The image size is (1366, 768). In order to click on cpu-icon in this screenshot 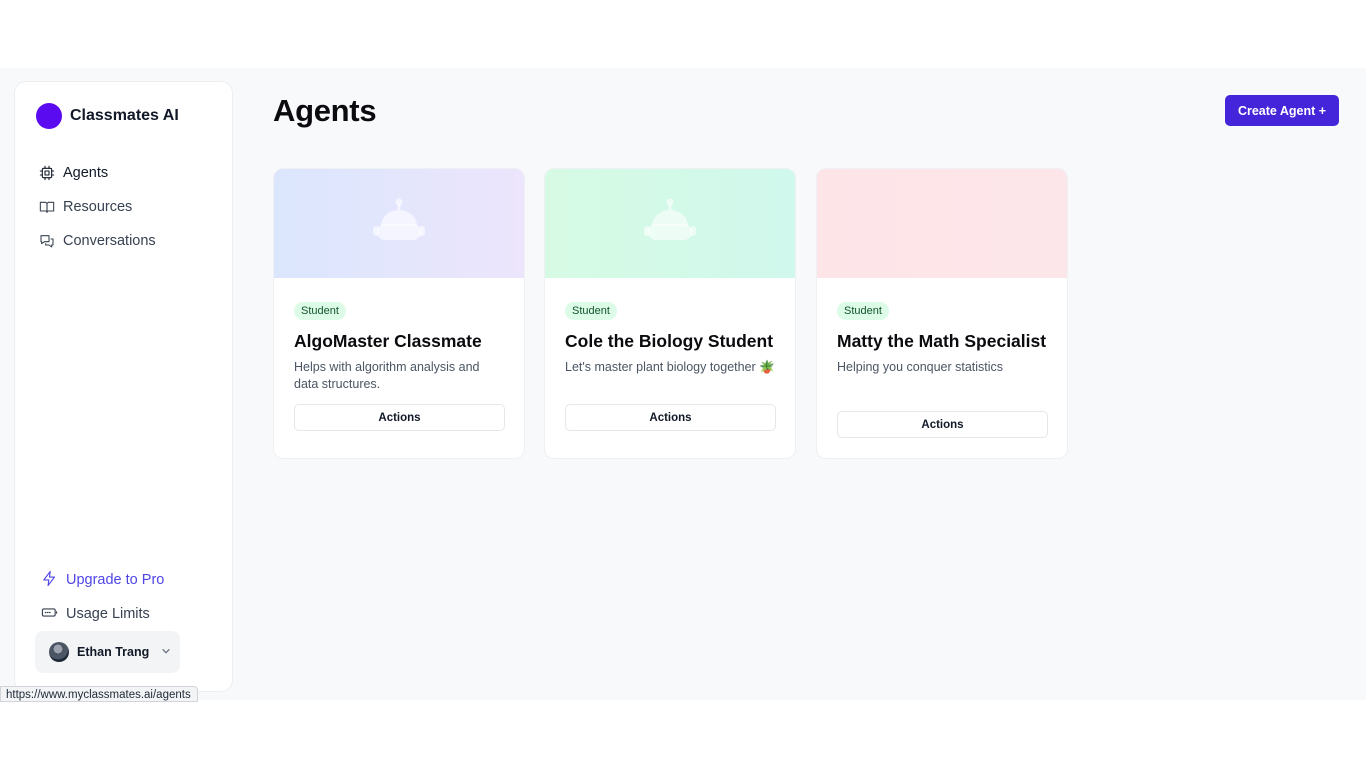, I will do `click(47, 173)`.